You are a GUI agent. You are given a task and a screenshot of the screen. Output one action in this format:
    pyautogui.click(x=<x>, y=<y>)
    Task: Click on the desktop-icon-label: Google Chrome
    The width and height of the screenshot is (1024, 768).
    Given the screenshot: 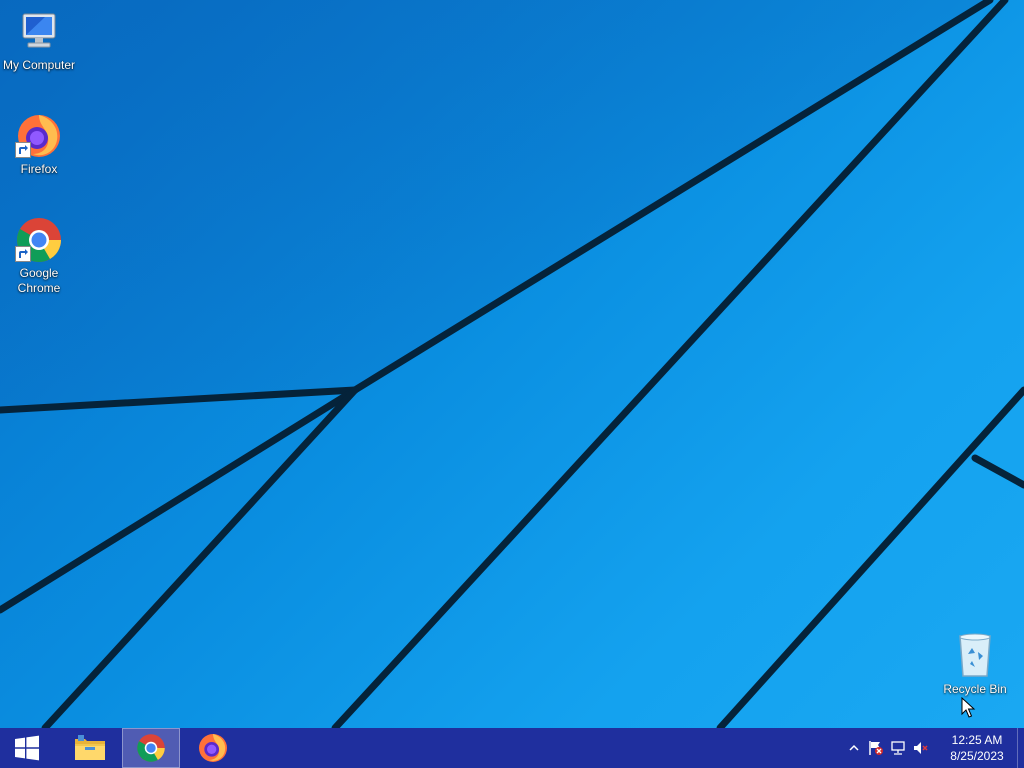 What is the action you would take?
    pyautogui.click(x=39, y=280)
    